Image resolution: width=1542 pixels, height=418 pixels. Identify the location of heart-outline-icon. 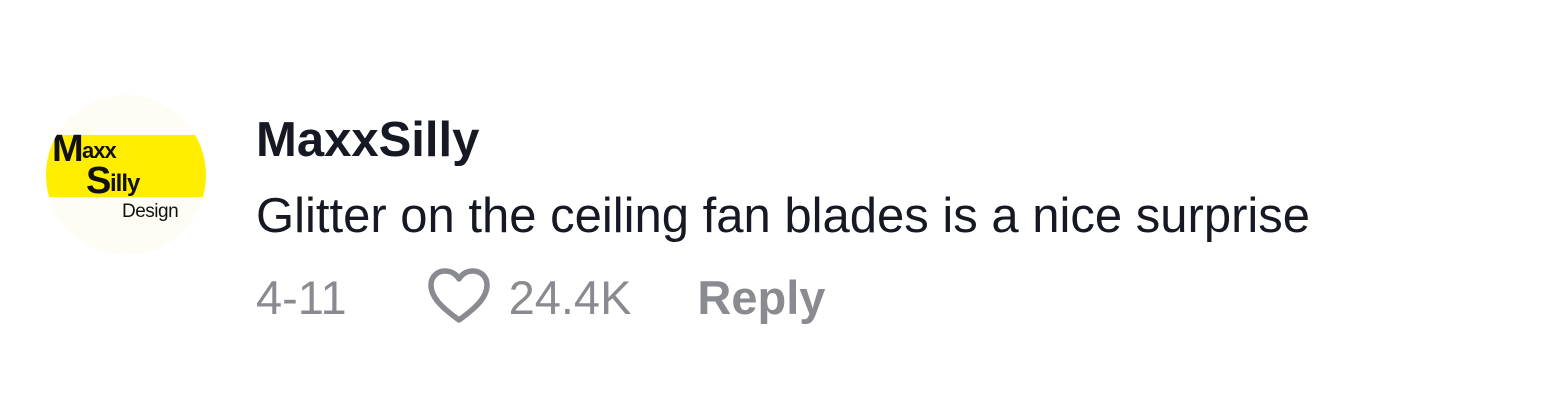
(459, 297).